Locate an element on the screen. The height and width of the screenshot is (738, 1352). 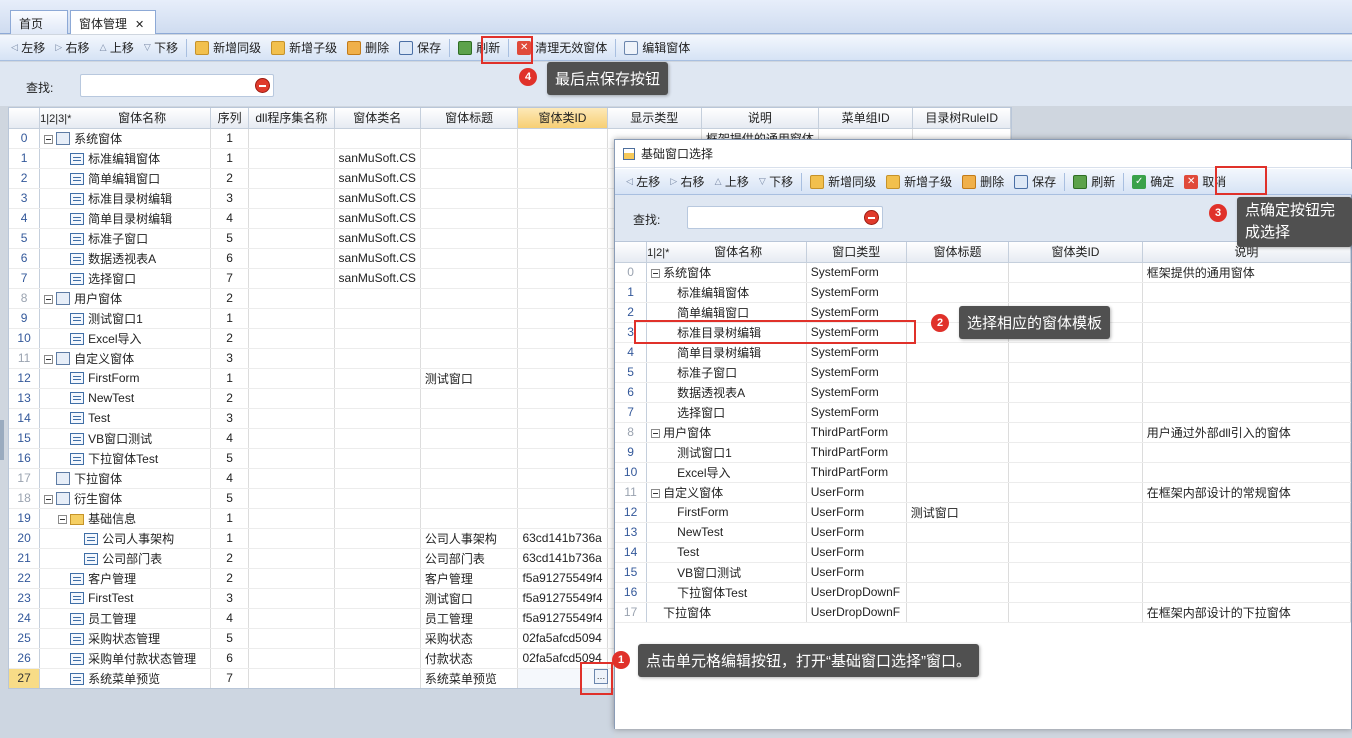
row-number: 17 is located at coordinates (631, 612).